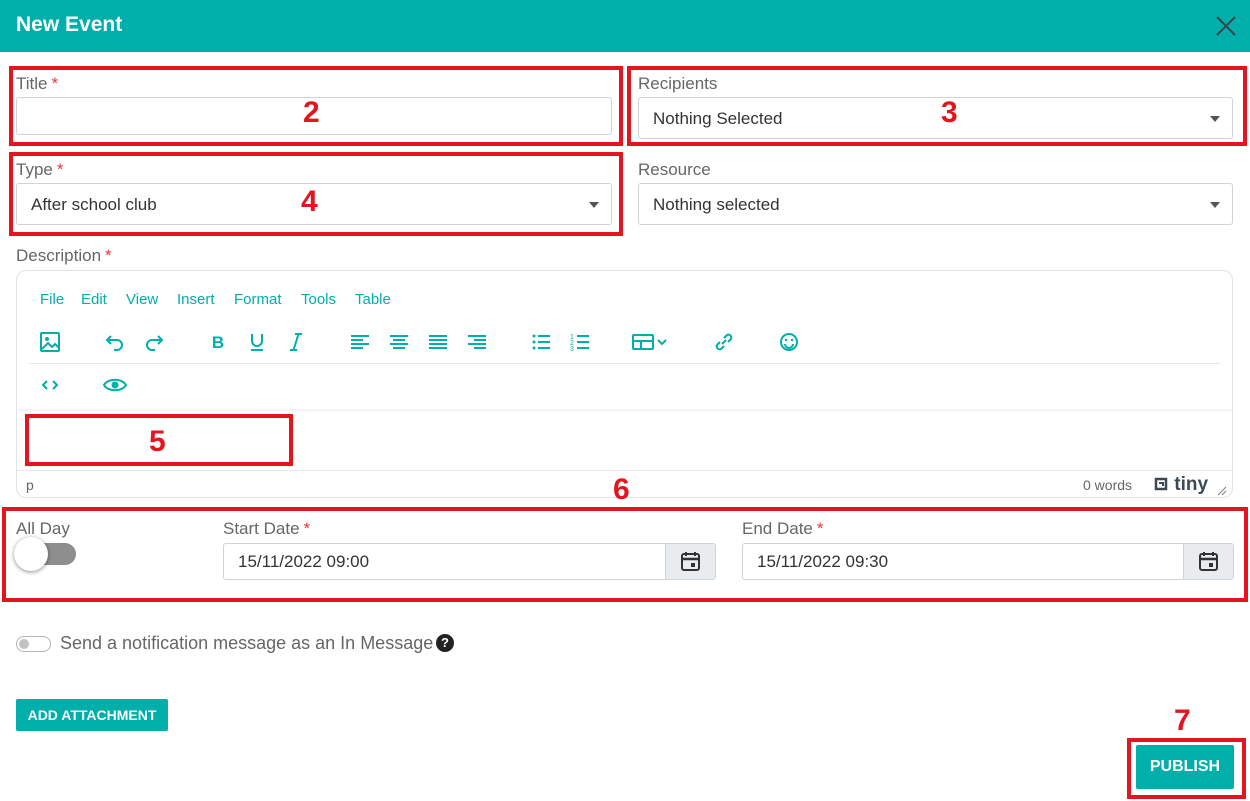 The width and height of the screenshot is (1250, 801). What do you see at coordinates (24, 644) in the screenshot?
I see `notification-toggle-knob` at bounding box center [24, 644].